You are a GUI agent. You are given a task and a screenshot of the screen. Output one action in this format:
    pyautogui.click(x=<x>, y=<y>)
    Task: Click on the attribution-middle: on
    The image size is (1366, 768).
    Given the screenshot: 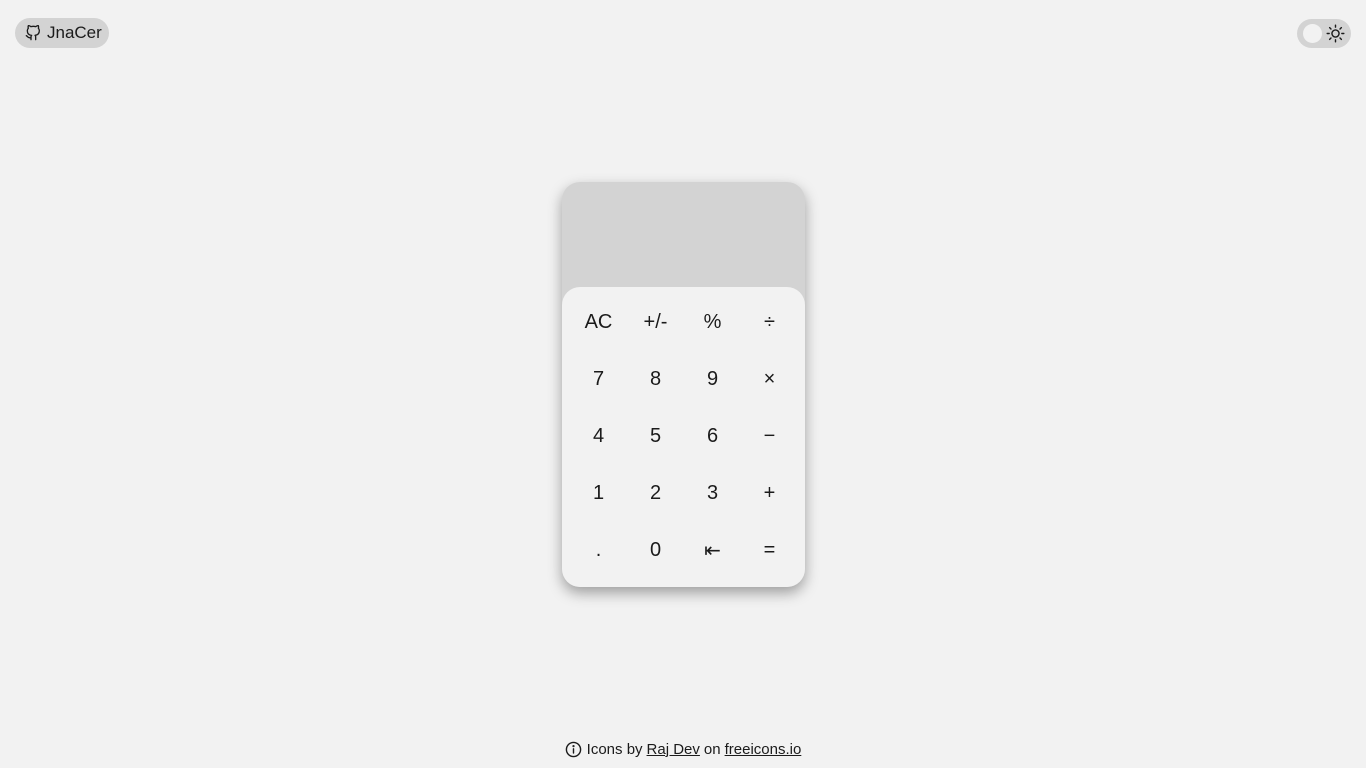 What is the action you would take?
    pyautogui.click(x=712, y=749)
    